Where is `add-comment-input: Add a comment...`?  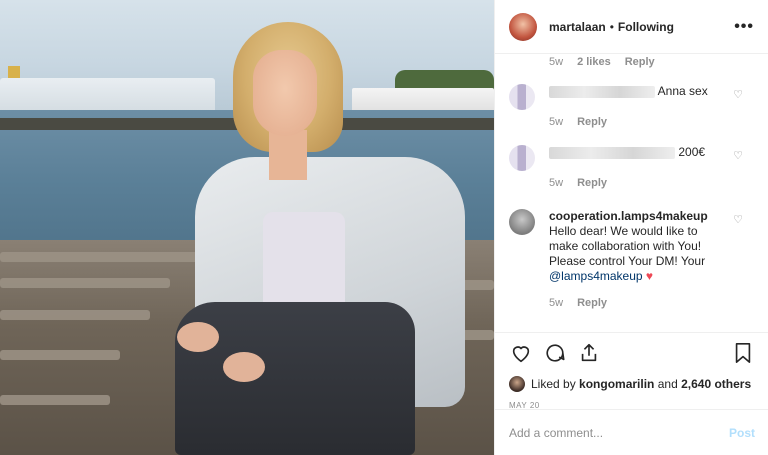
add-comment-input: Add a comment... is located at coordinates (556, 433).